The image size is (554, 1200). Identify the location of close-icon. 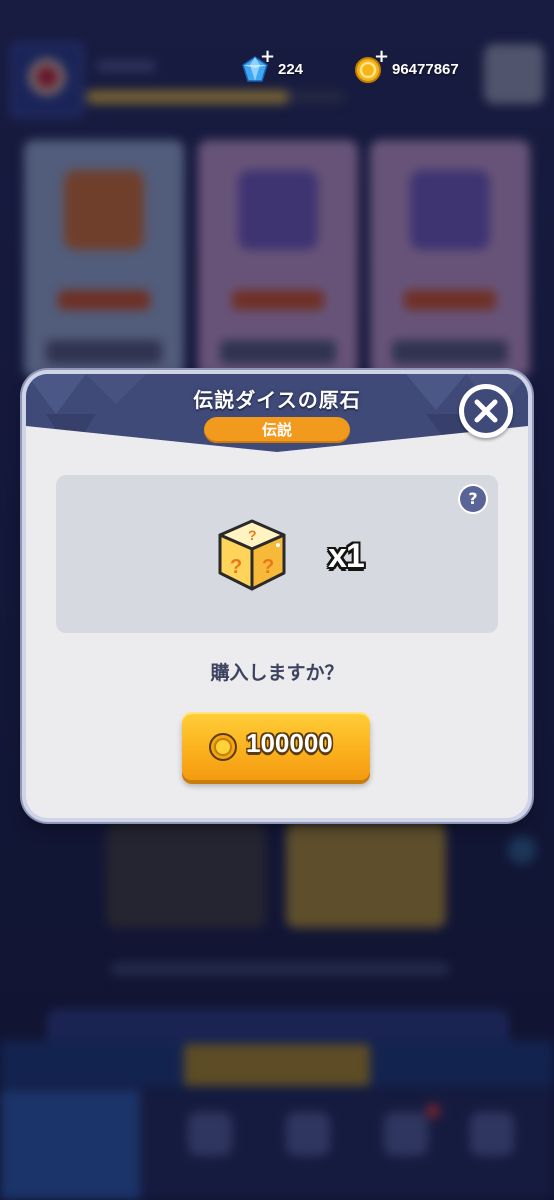
(486, 411).